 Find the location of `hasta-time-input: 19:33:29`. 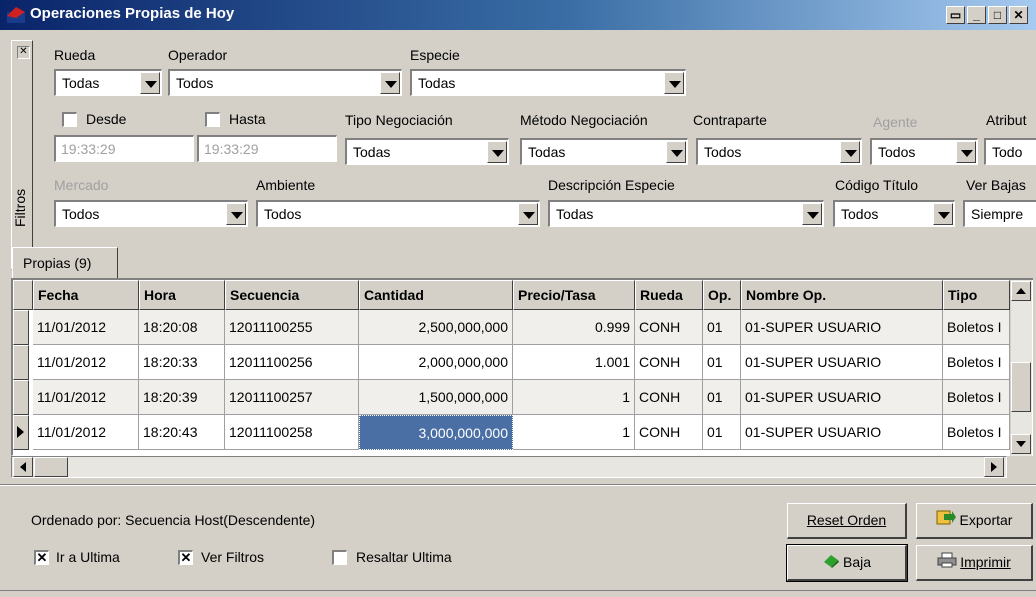

hasta-time-input: 19:33:29 is located at coordinates (267, 148).